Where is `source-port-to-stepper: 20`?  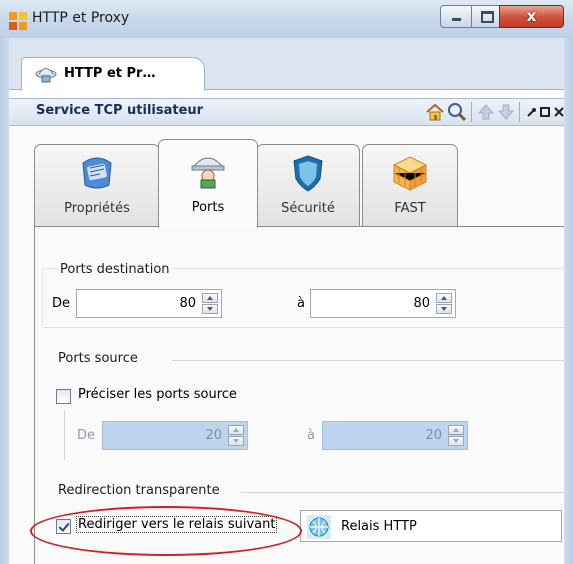 source-port-to-stepper: 20 is located at coordinates (395, 435).